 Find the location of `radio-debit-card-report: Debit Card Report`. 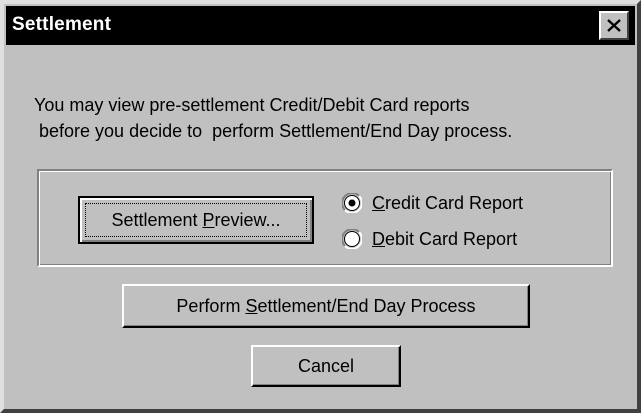

radio-debit-card-report: Debit Card Report is located at coordinates (462, 240).